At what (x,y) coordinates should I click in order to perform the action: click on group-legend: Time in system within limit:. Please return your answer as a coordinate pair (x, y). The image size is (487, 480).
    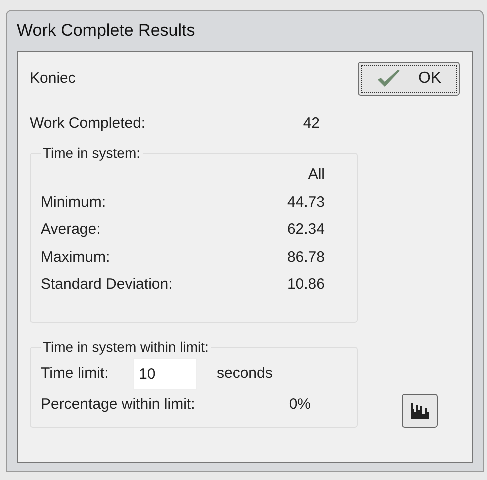
    Looking at the image, I should click on (126, 347).